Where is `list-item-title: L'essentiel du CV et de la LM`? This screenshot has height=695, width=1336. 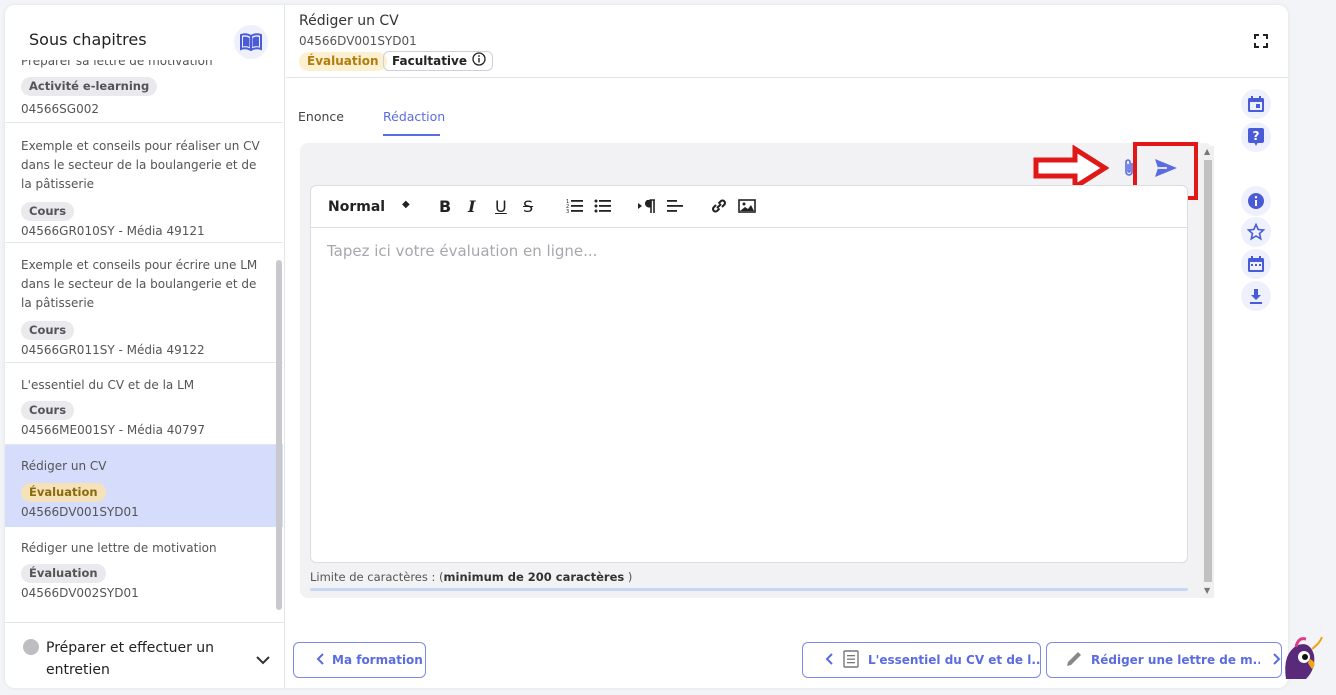 list-item-title: L'essentiel du CV et de la LM is located at coordinates (108, 385).